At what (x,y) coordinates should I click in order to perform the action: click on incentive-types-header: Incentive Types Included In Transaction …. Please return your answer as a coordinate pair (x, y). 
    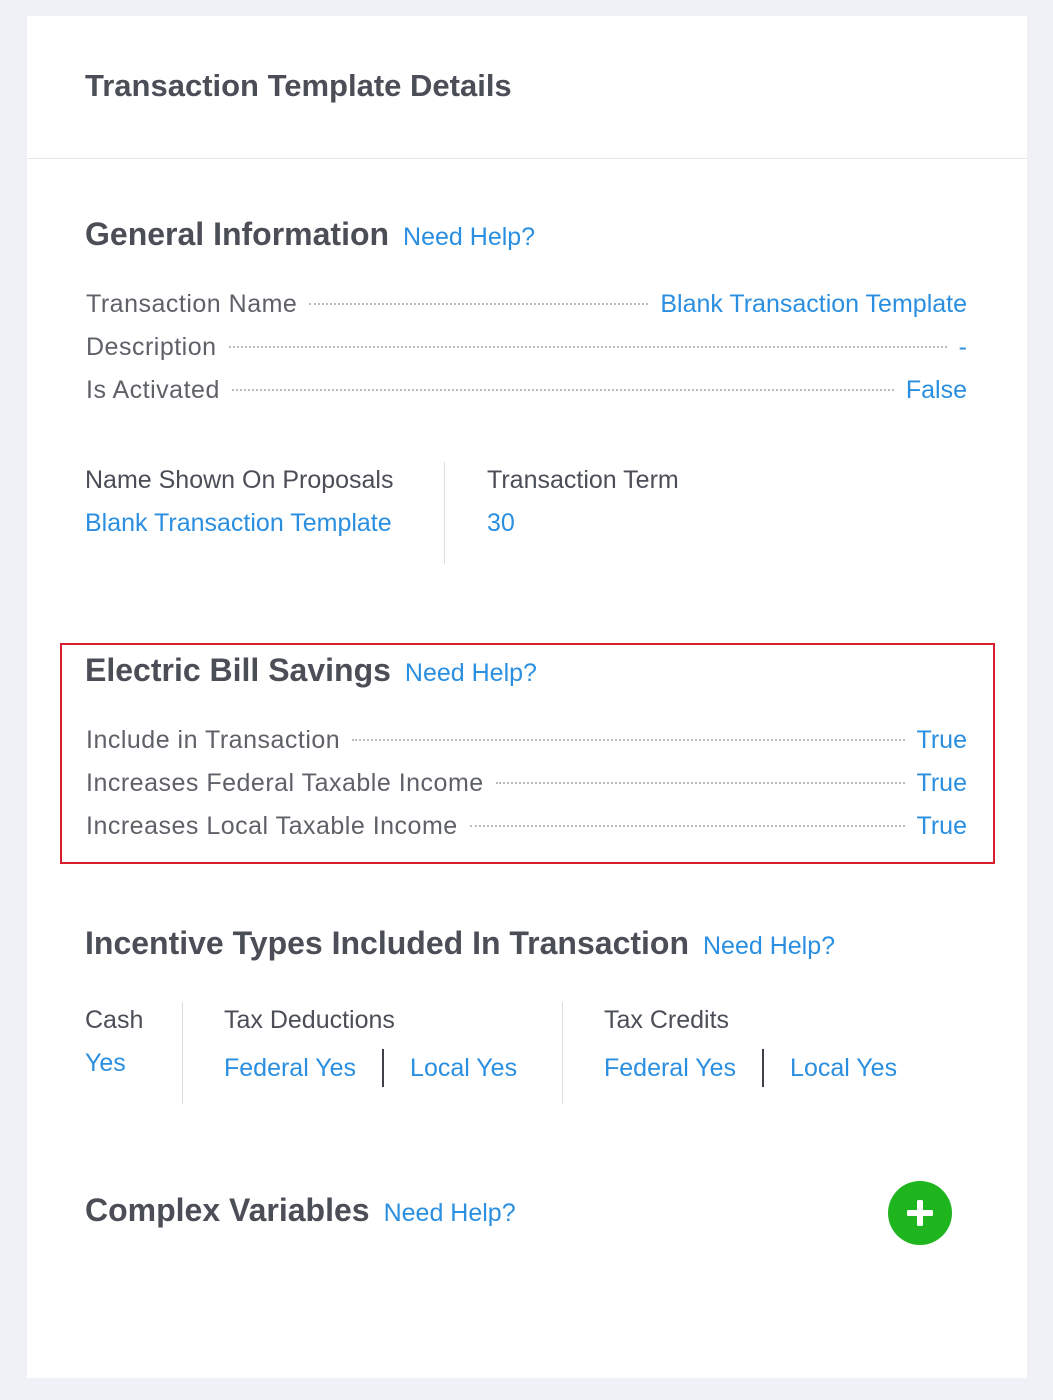
    Looking at the image, I should click on (460, 943).